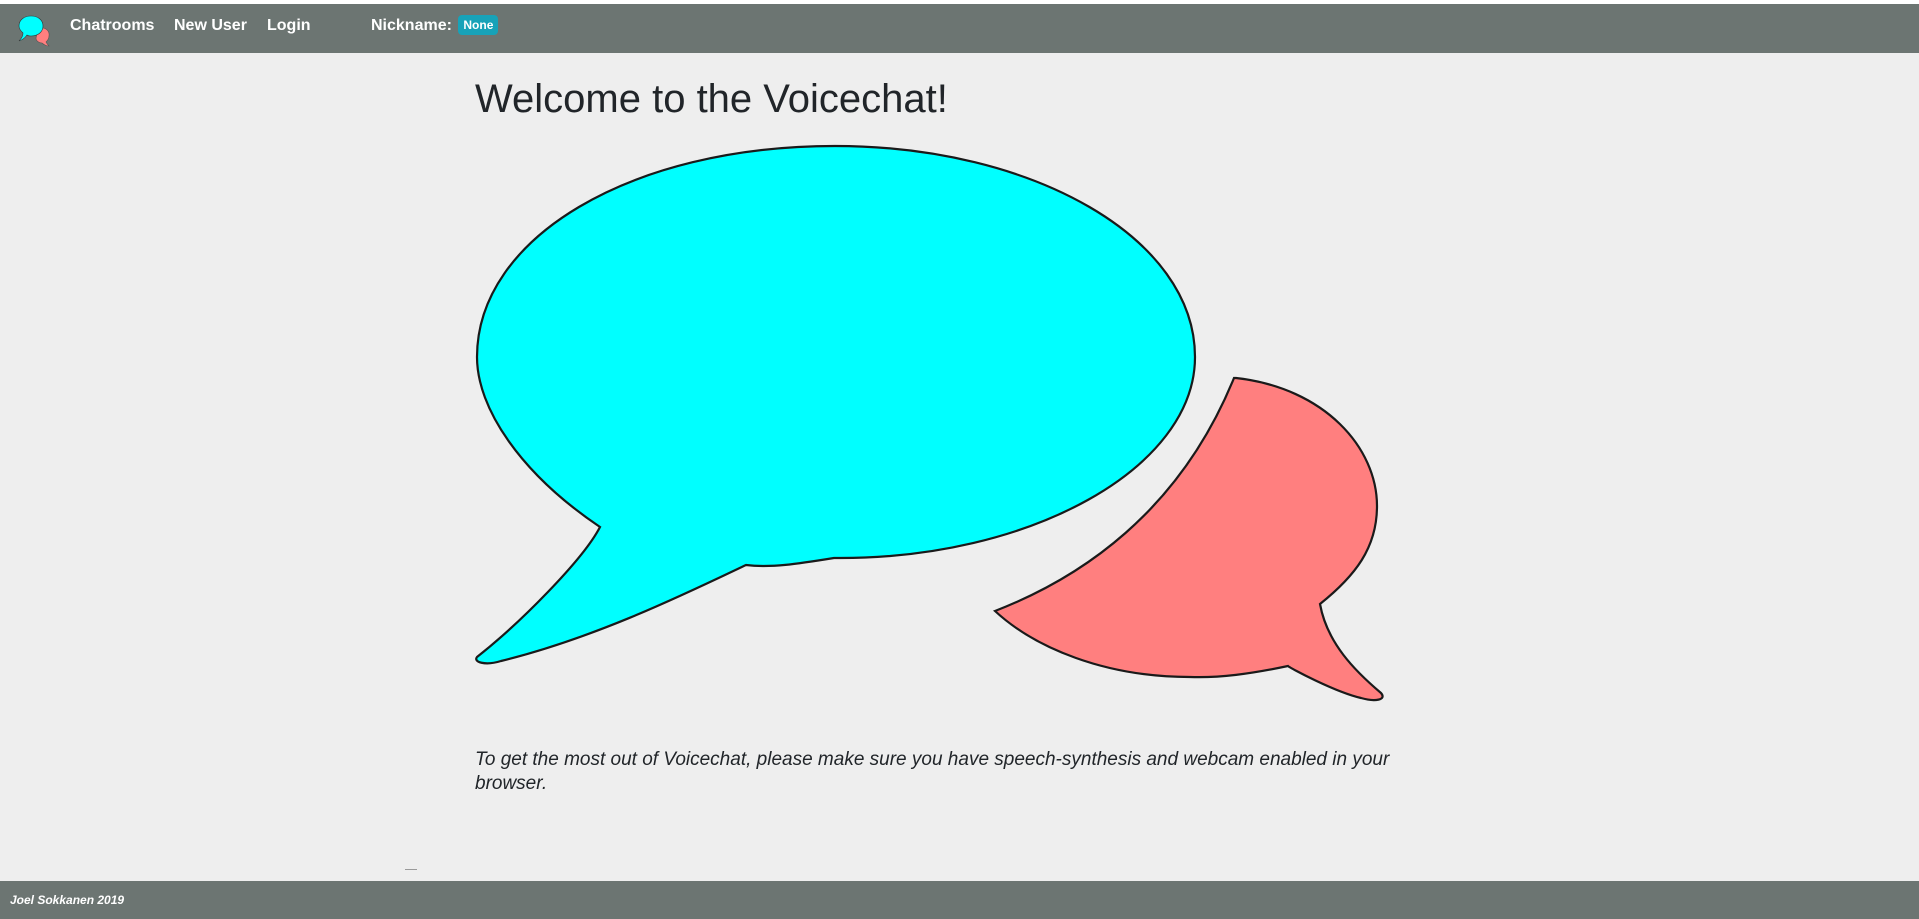 The height and width of the screenshot is (919, 1919). What do you see at coordinates (711, 99) in the screenshot?
I see `page-title: Welcome to the Voicechat!` at bounding box center [711, 99].